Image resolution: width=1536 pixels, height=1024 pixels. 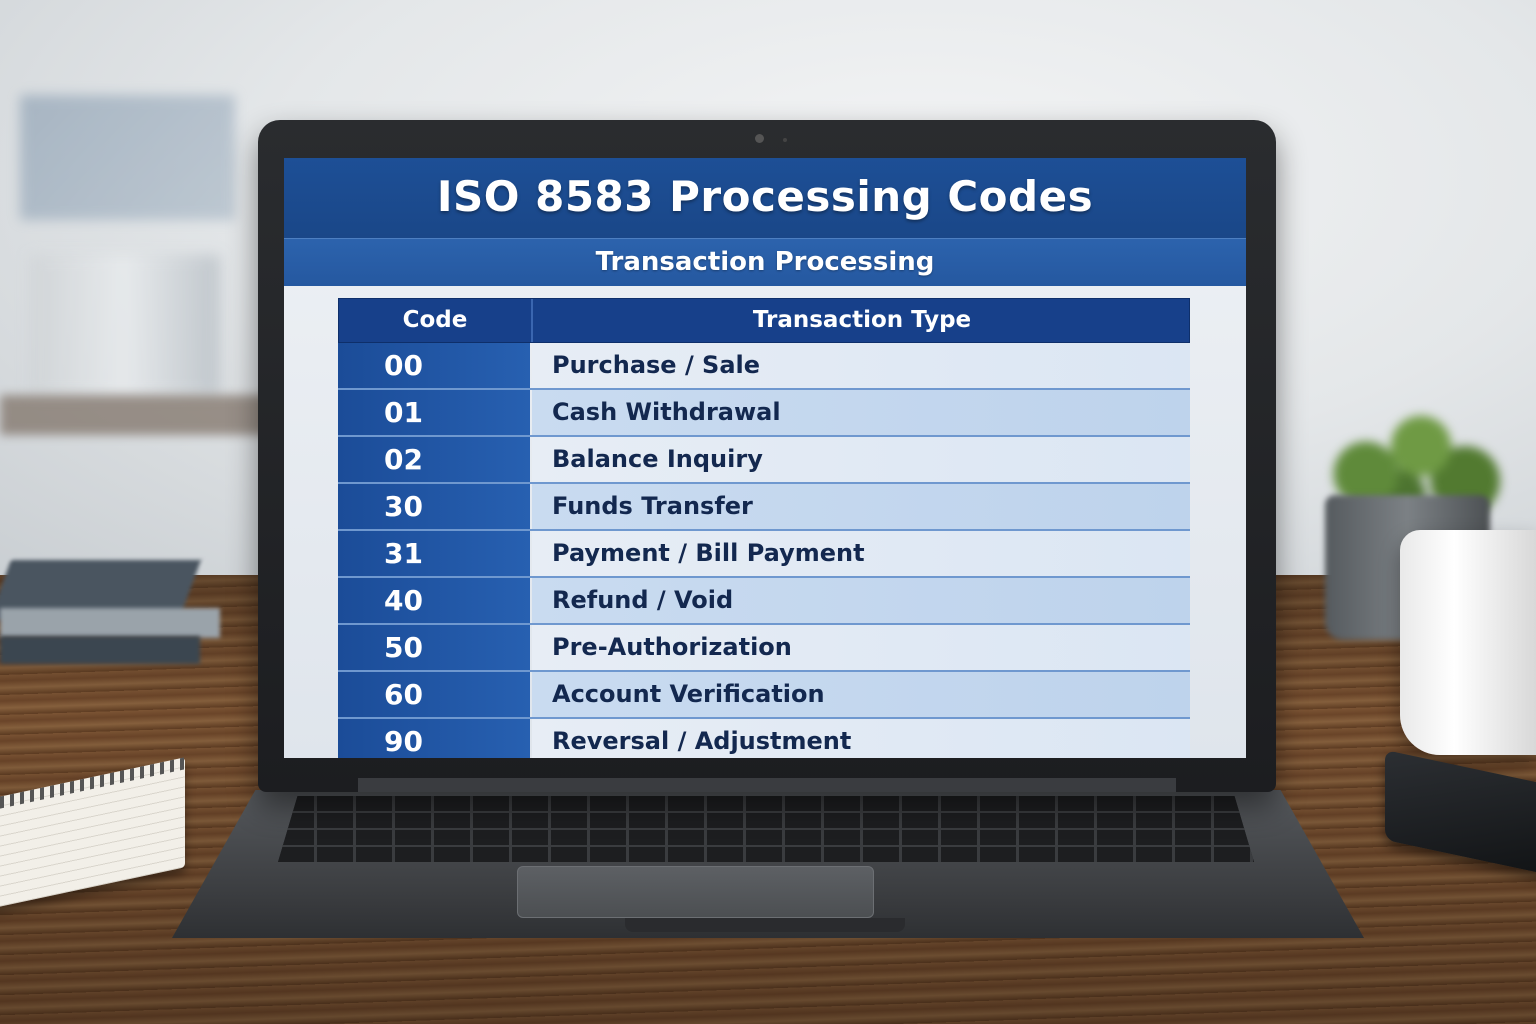 I want to click on code-cell: 00, so click(x=434, y=365).